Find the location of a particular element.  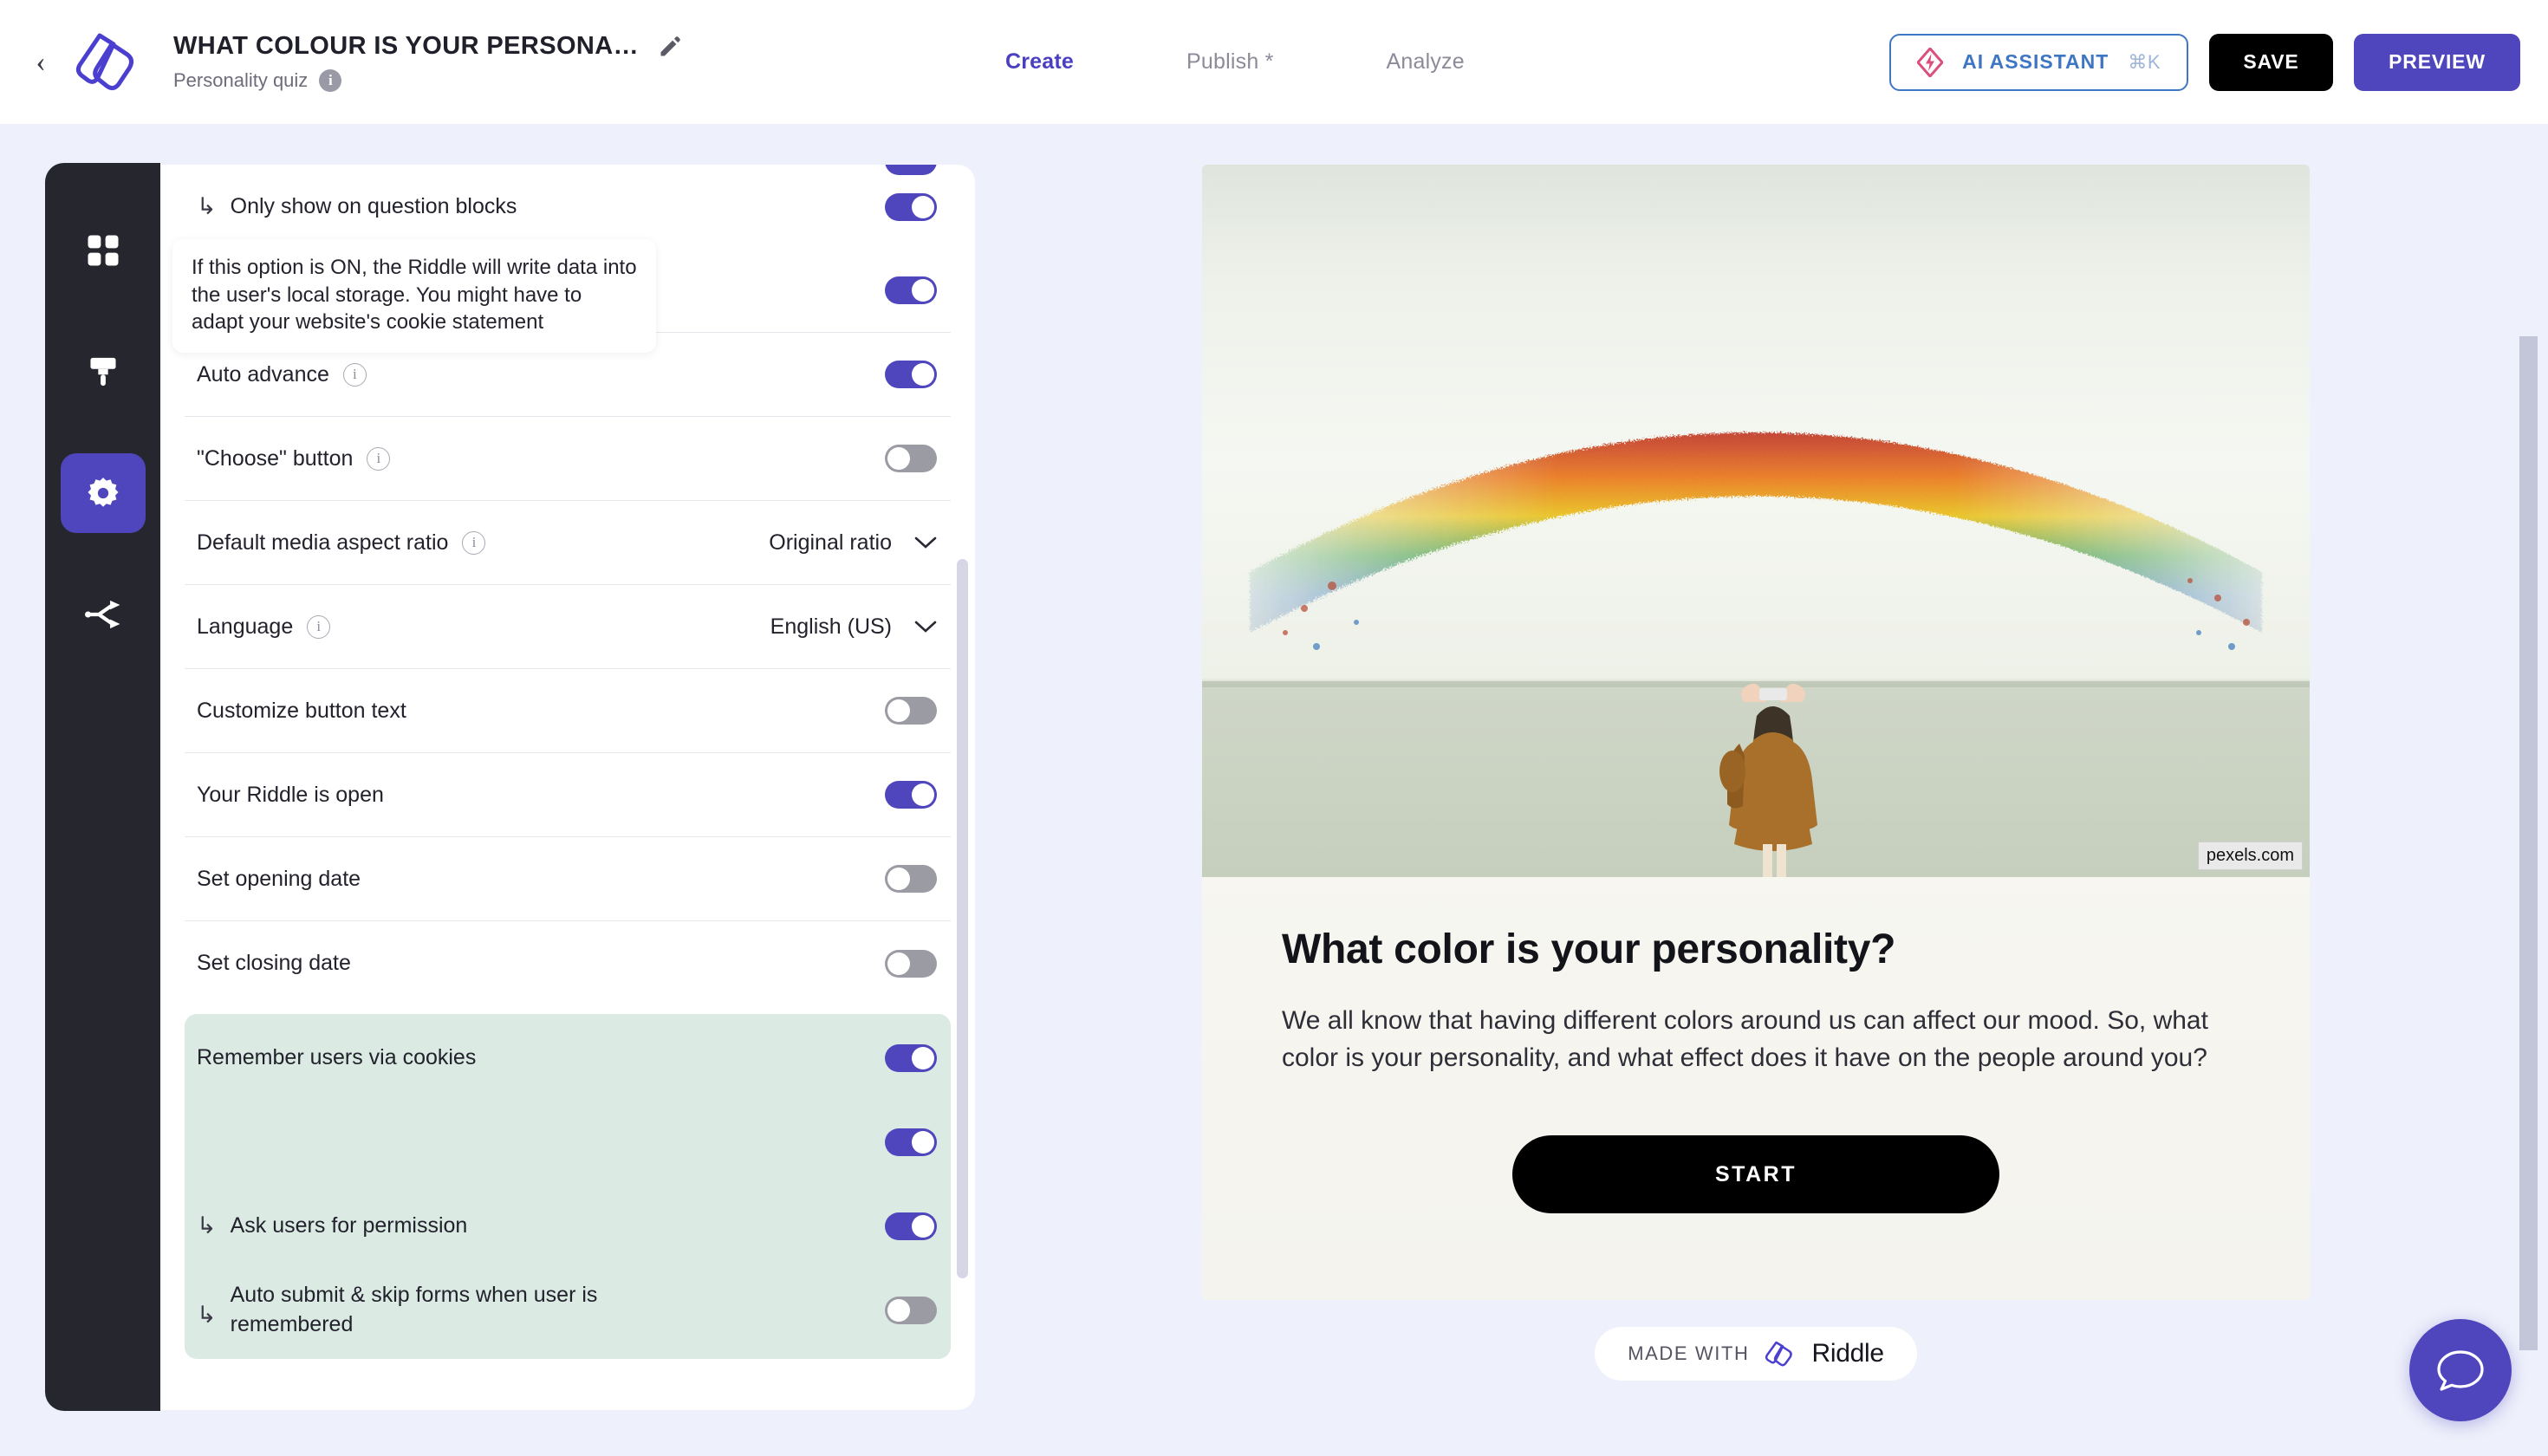

row-label: ↳ Only show on question blocks is located at coordinates (357, 206).